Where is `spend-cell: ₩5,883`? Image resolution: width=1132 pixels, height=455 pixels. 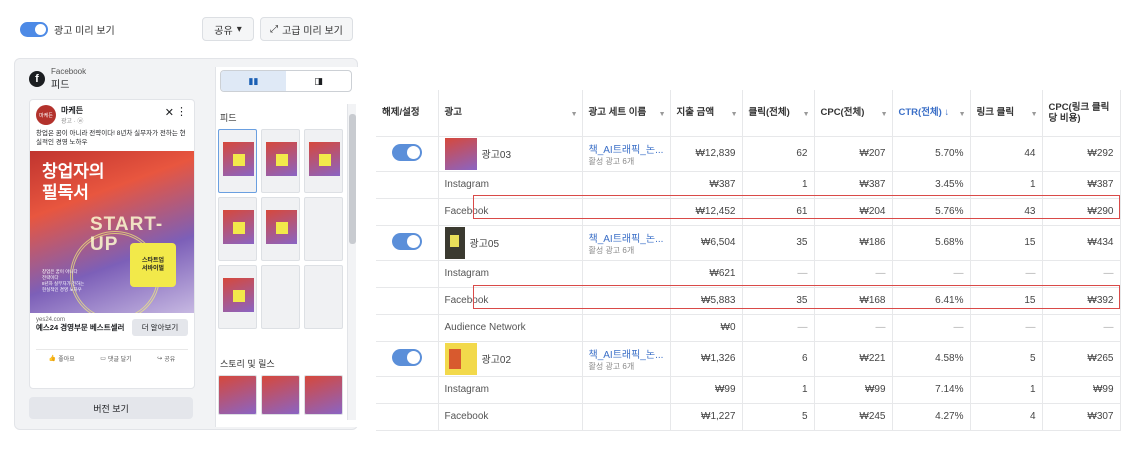
spend-cell: ₩5,883 is located at coordinates (706, 301).